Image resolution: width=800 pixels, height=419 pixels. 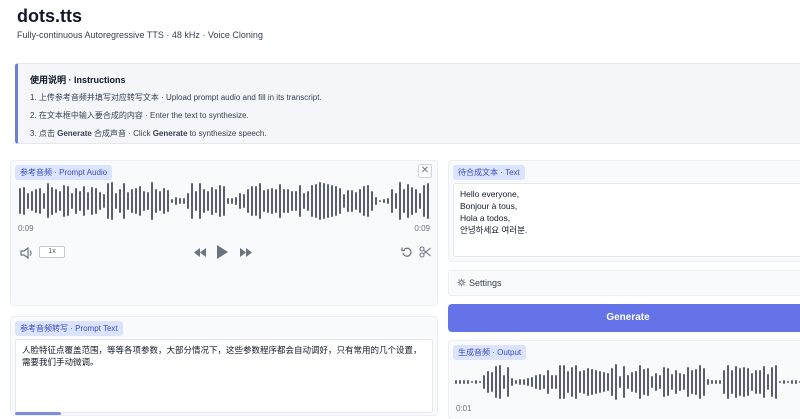 I want to click on app-title: dots.tts, so click(x=49, y=16).